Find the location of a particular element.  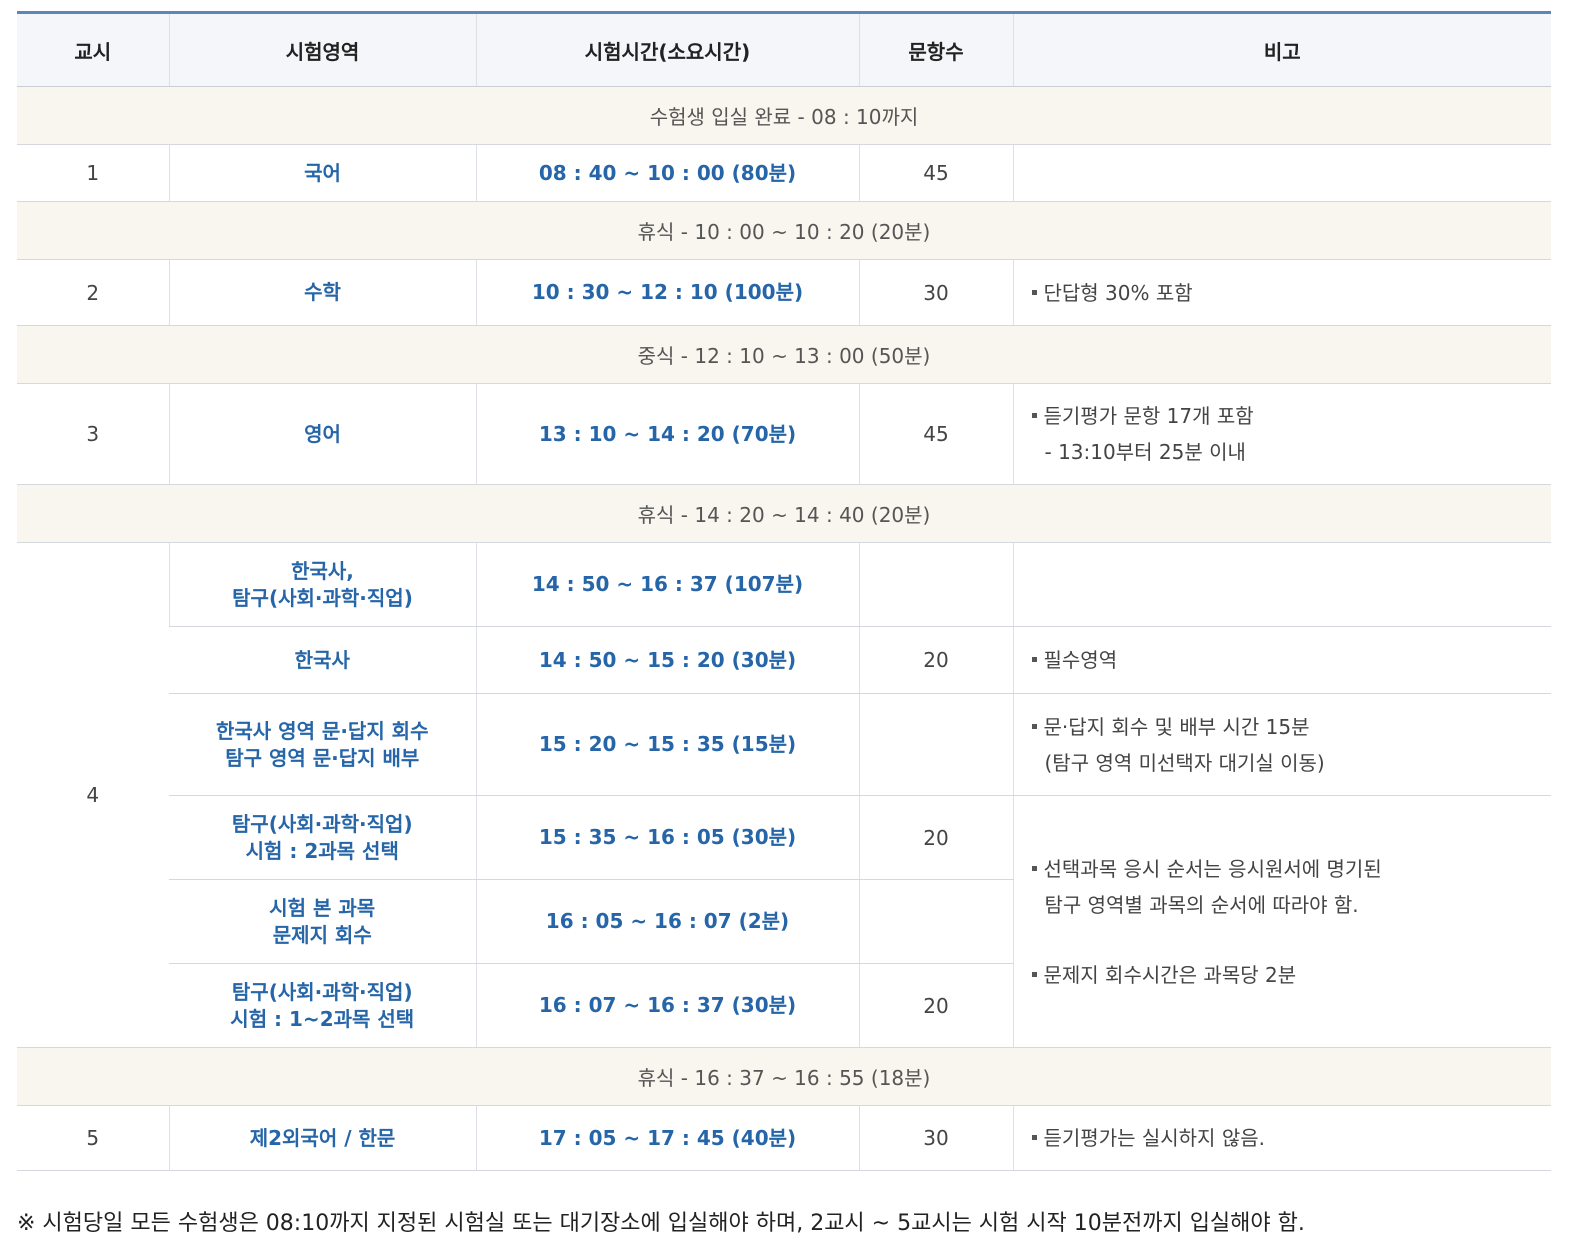

header-period: 교시 is located at coordinates (93, 49).